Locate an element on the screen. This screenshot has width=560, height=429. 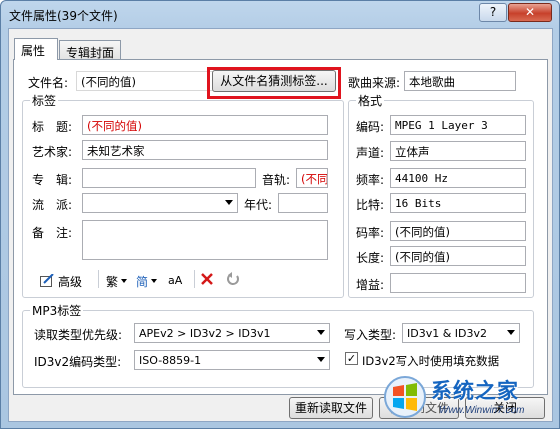
write-type-combo: ID3v1 & ID3v2 is located at coordinates (461, 333).